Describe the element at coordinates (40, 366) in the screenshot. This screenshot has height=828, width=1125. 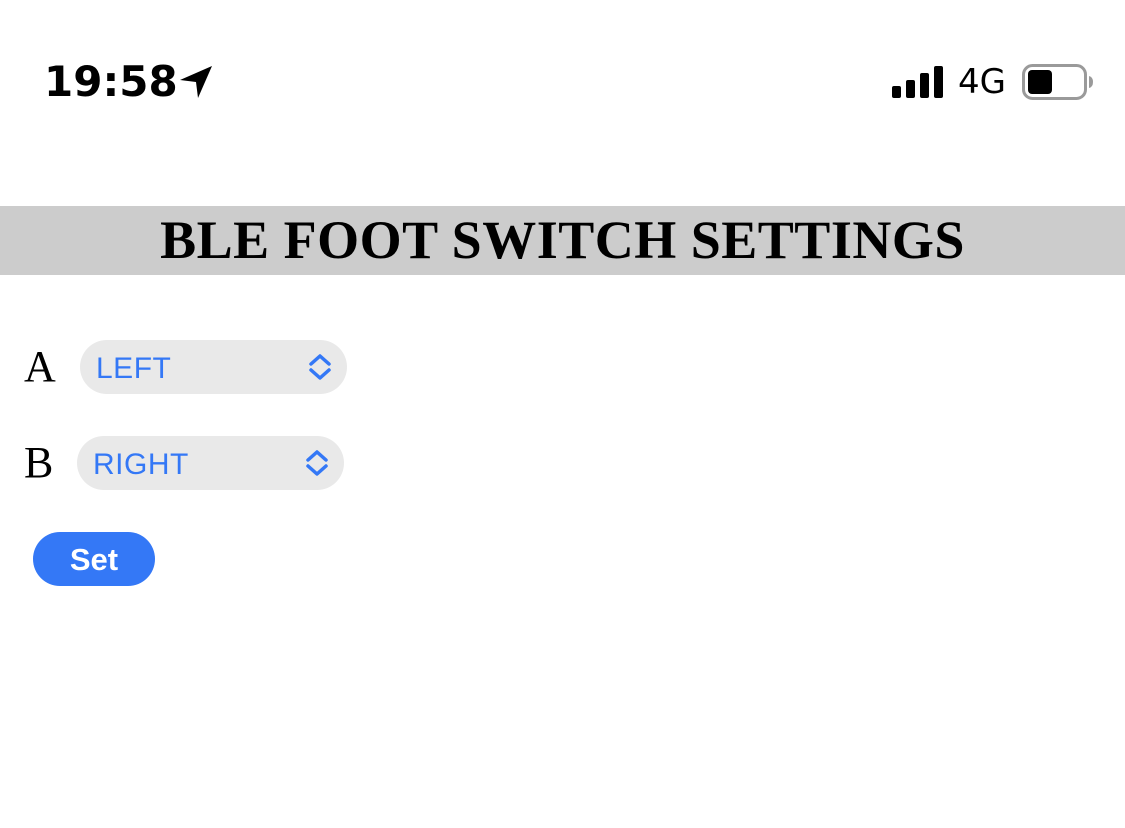
I see `switch-a-label: A` at that location.